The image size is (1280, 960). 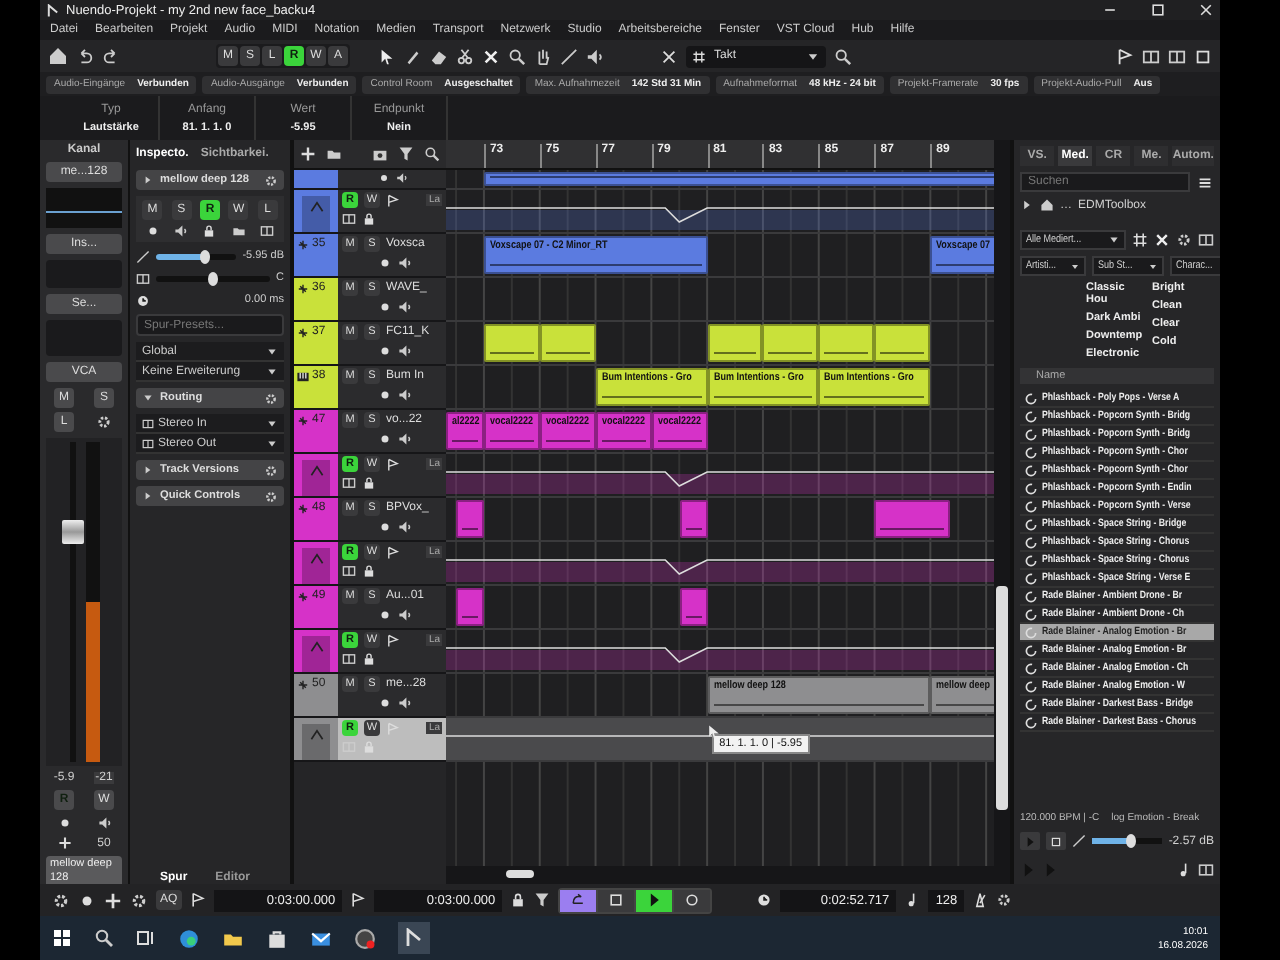 I want to click on active-app-button, so click(x=414, y=938).